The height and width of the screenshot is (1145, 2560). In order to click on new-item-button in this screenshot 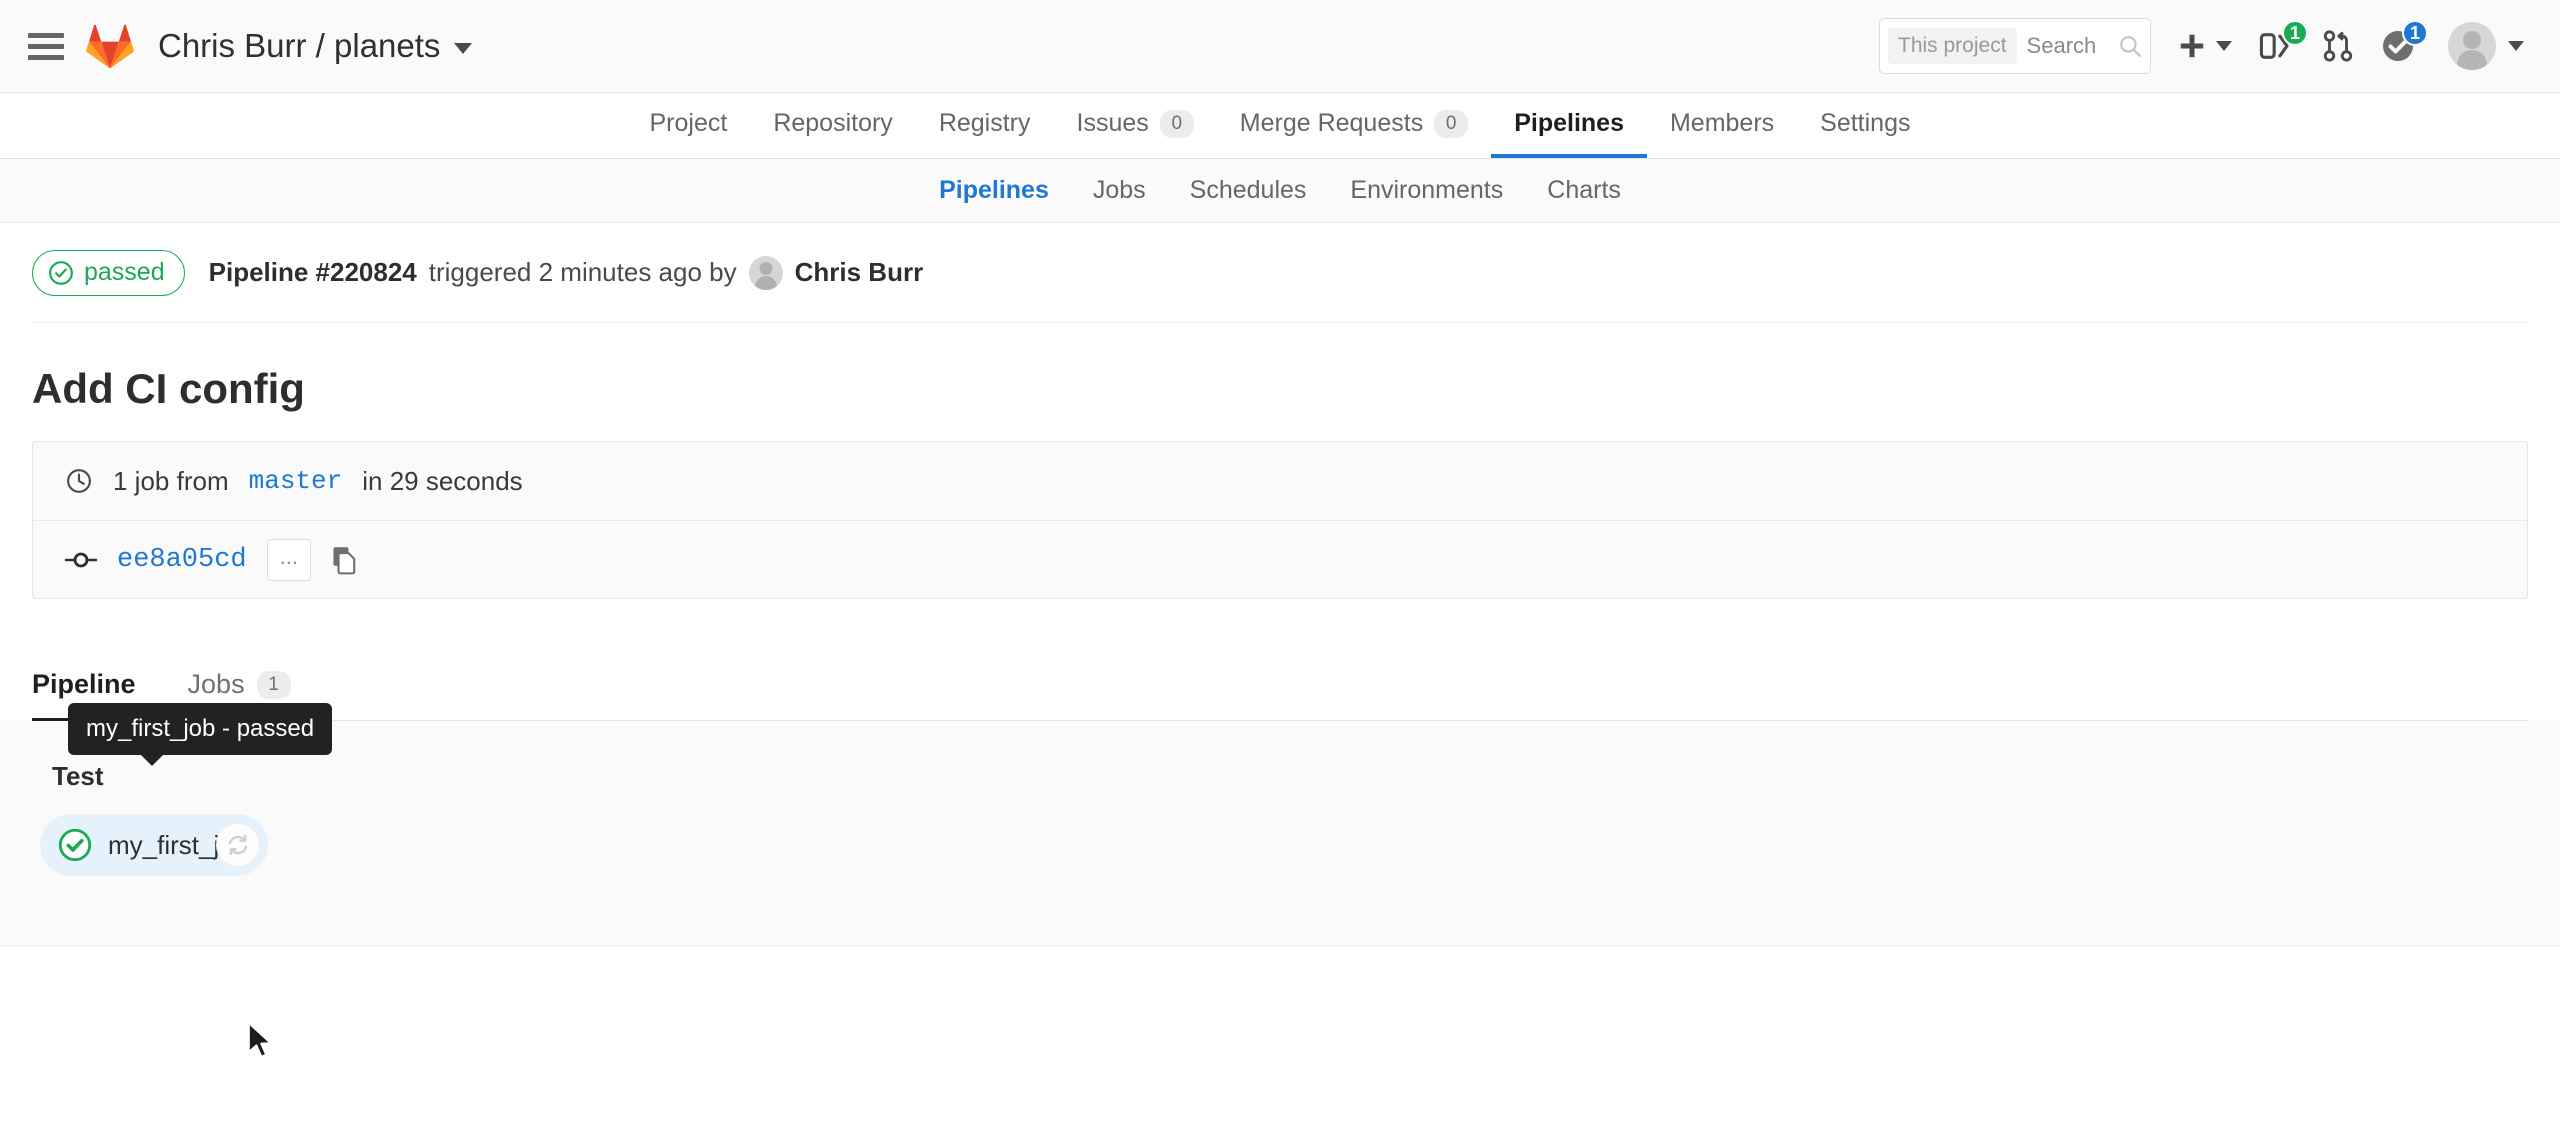, I will do `click(2204, 46)`.